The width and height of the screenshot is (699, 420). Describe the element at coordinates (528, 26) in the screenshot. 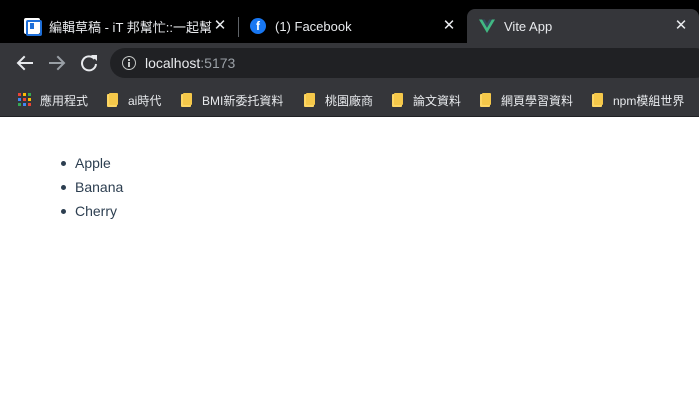

I see `tab-title: Vite App` at that location.